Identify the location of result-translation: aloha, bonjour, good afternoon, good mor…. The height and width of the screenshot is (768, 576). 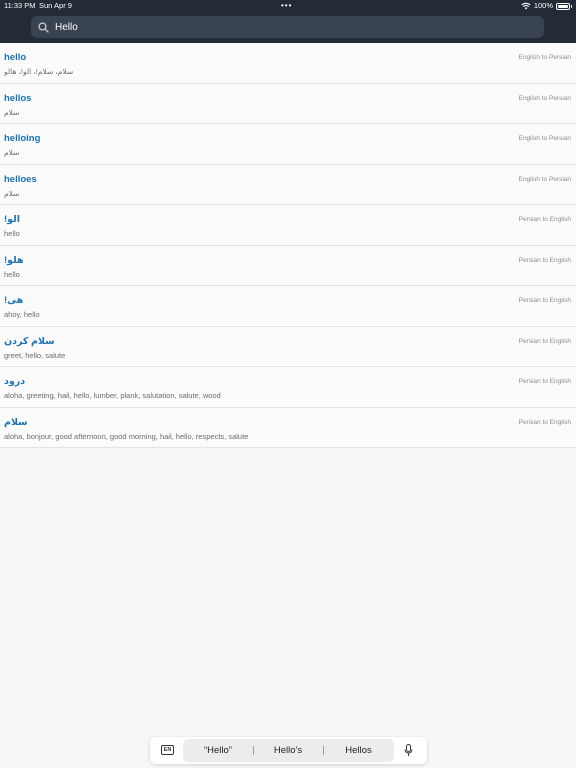
(126, 436).